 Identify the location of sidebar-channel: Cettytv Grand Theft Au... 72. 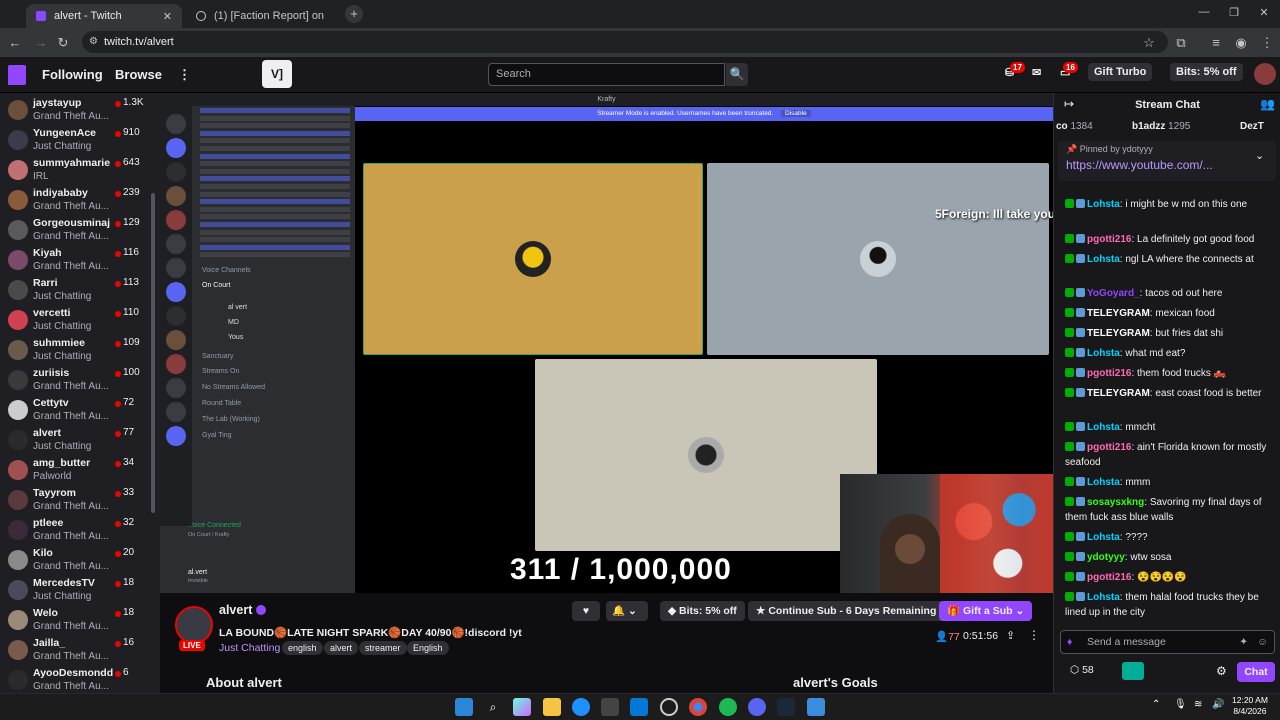
(75, 410).